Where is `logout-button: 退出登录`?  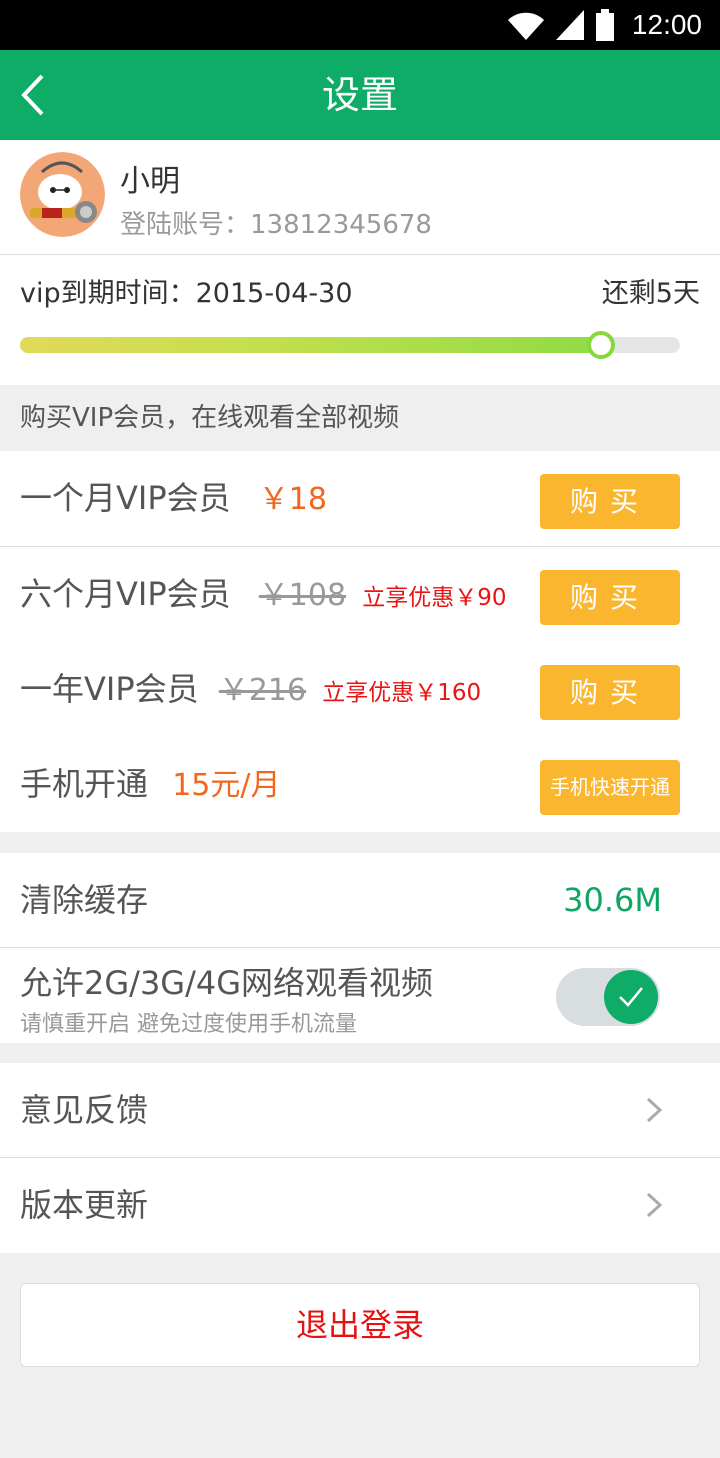 logout-button: 退出登录 is located at coordinates (360, 1325).